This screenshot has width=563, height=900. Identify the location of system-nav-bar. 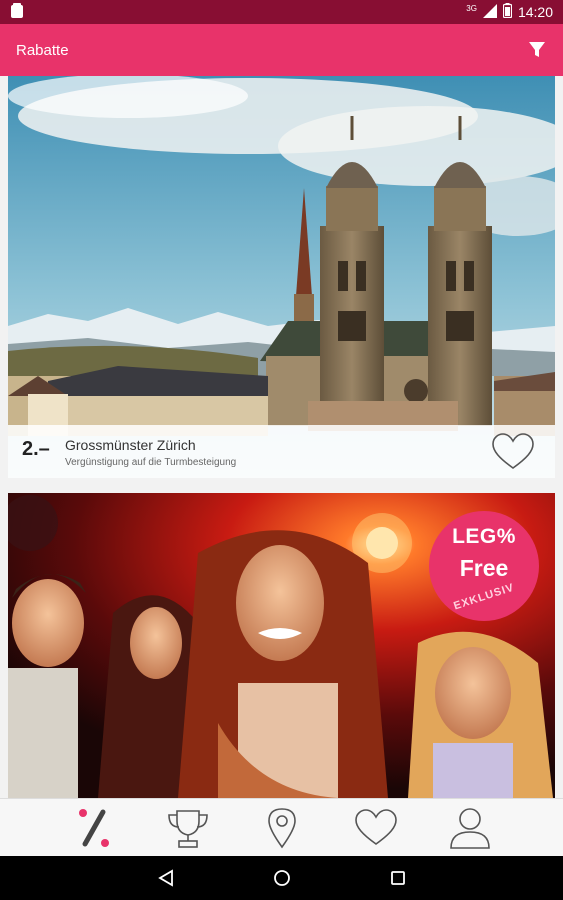
(281, 878).